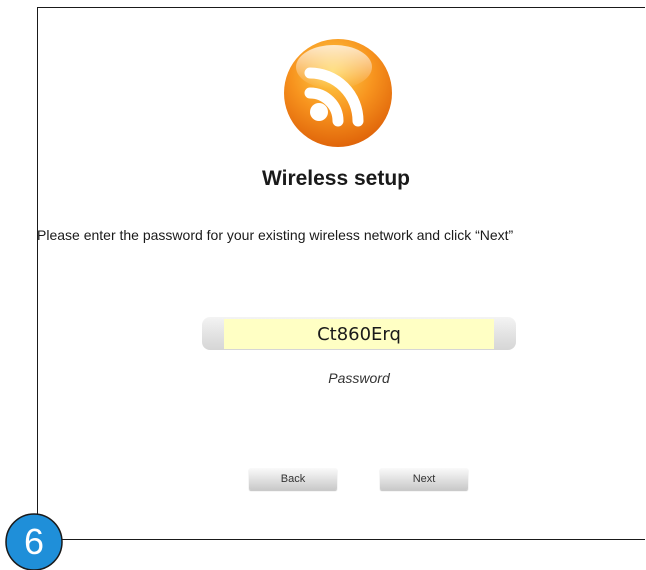 This screenshot has width=646, height=570. I want to click on back-button: Back, so click(293, 479).